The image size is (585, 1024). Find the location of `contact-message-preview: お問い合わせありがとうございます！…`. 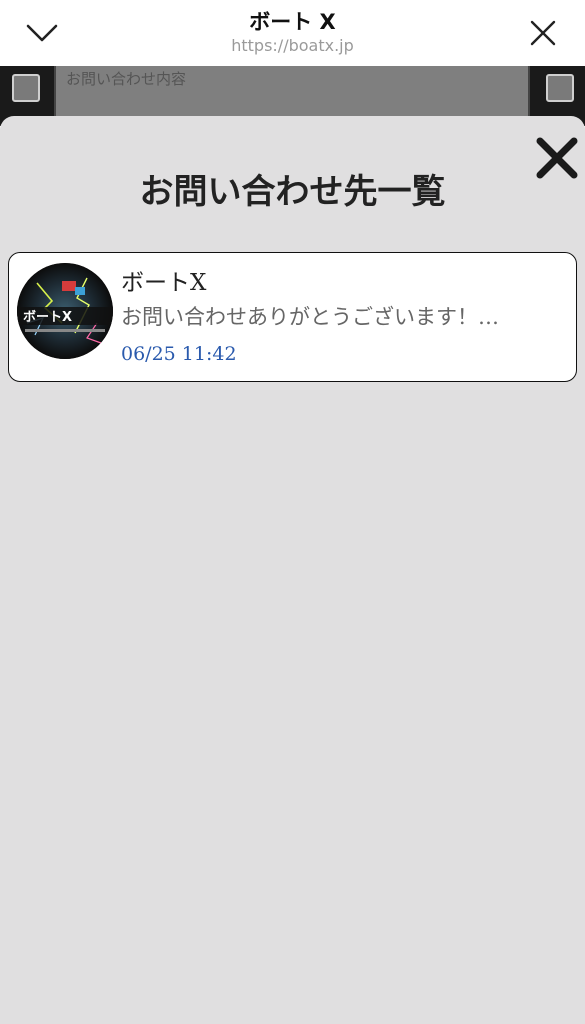

contact-message-preview: お問い合わせありがとうございます！… is located at coordinates (310, 317).